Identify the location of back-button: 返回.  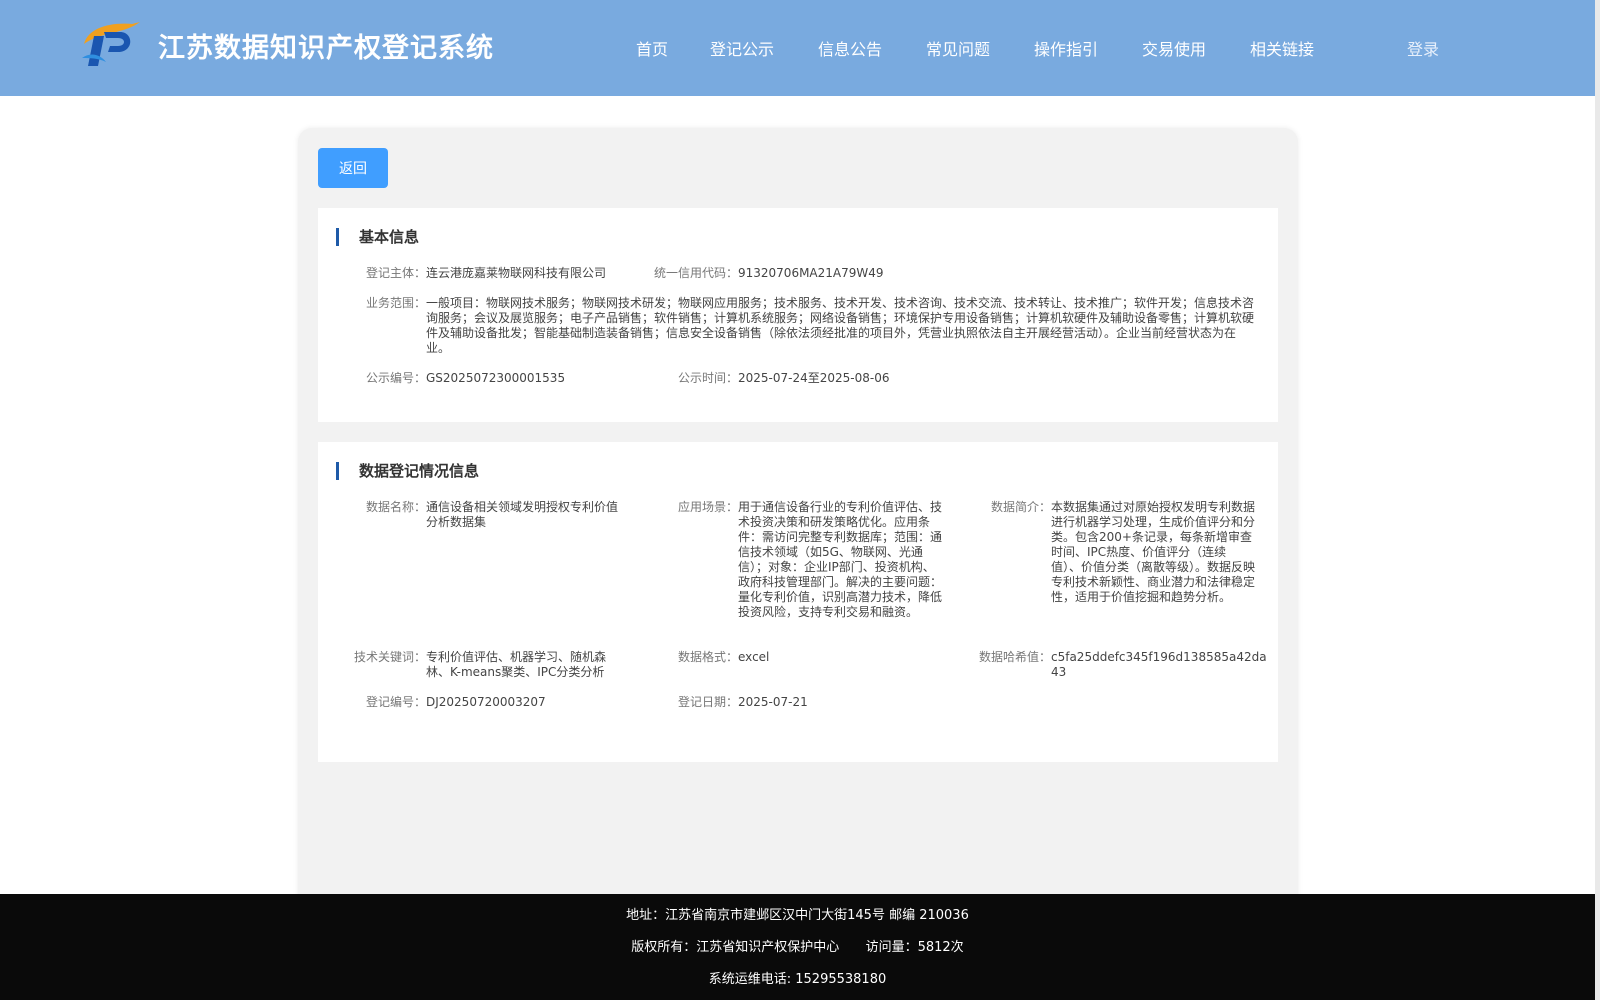
(353, 168).